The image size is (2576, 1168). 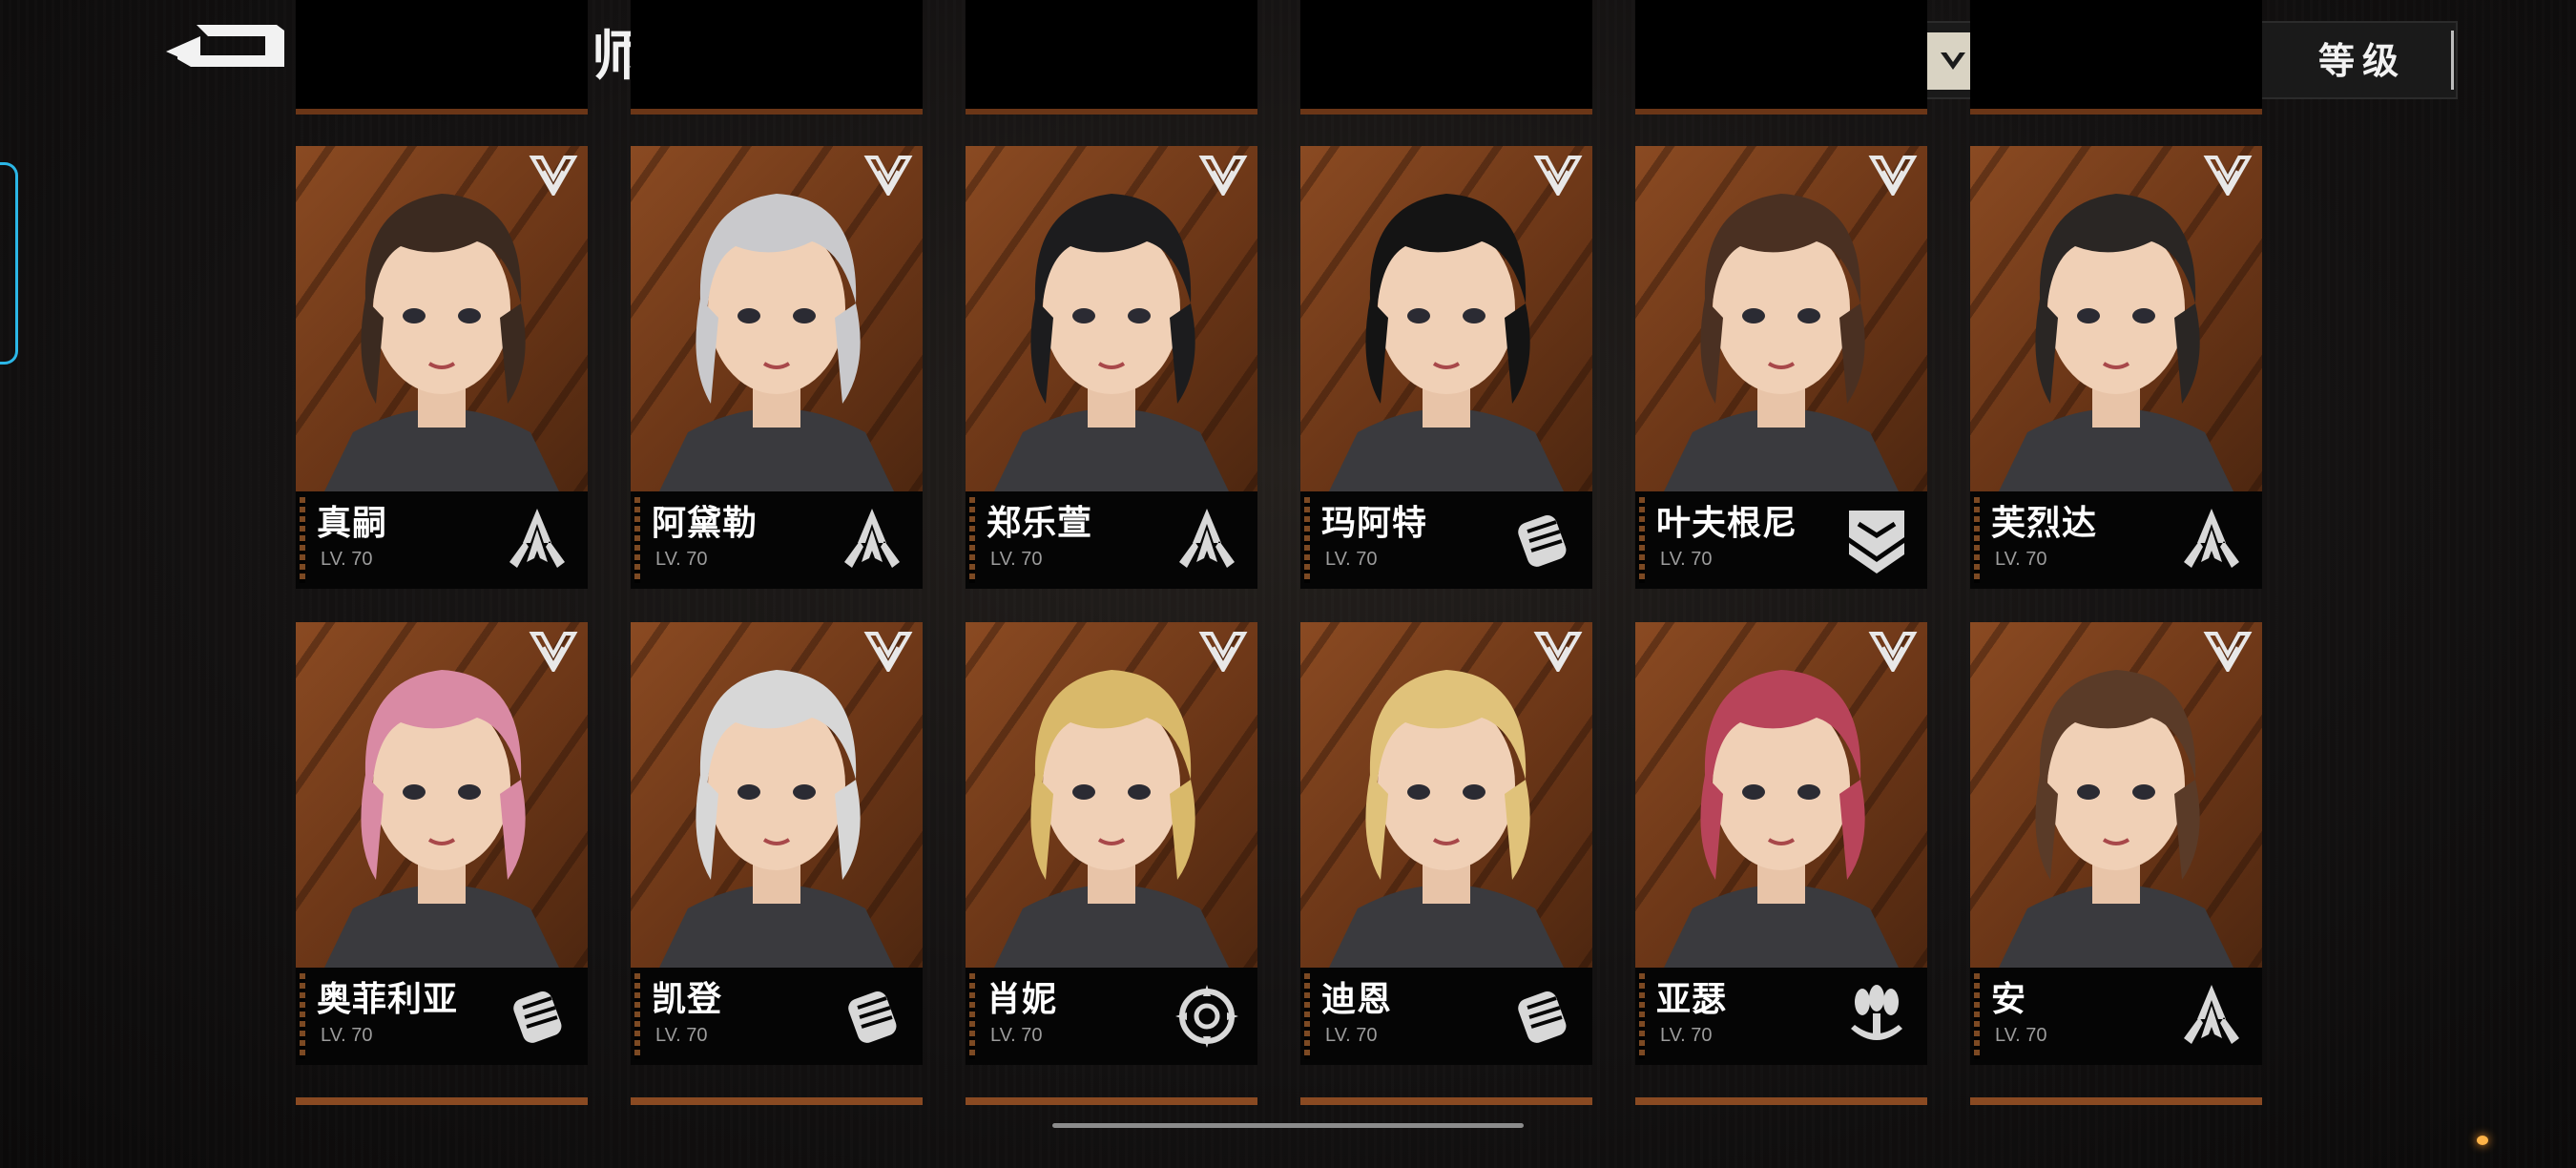 I want to click on pilot-name: 叶夫根尼, so click(x=1727, y=524).